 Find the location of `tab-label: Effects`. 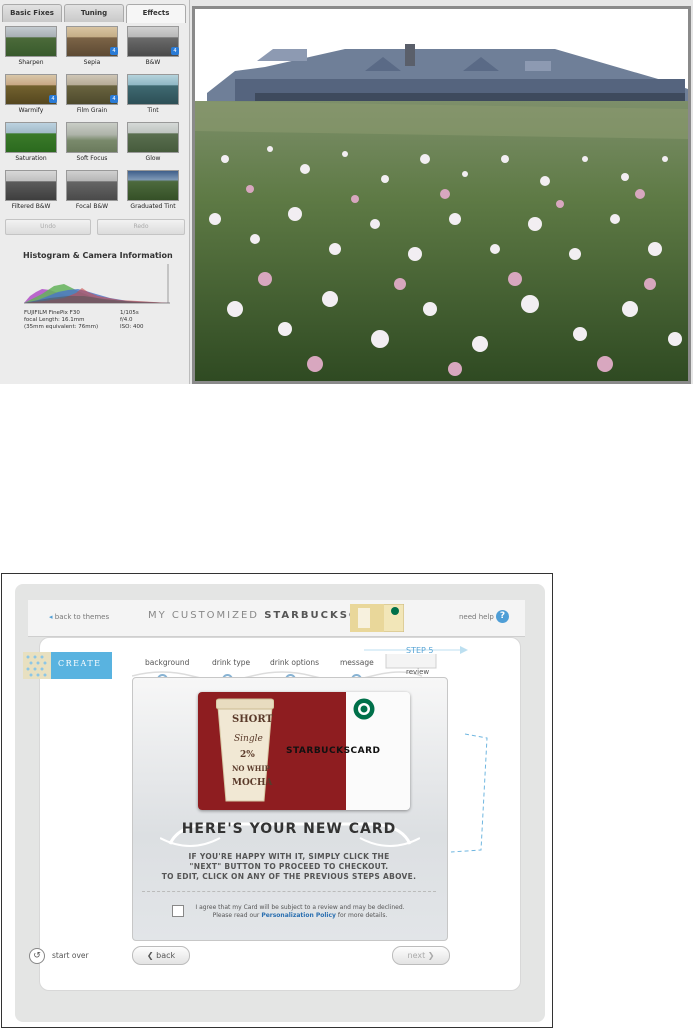

tab-label: Effects is located at coordinates (156, 13).